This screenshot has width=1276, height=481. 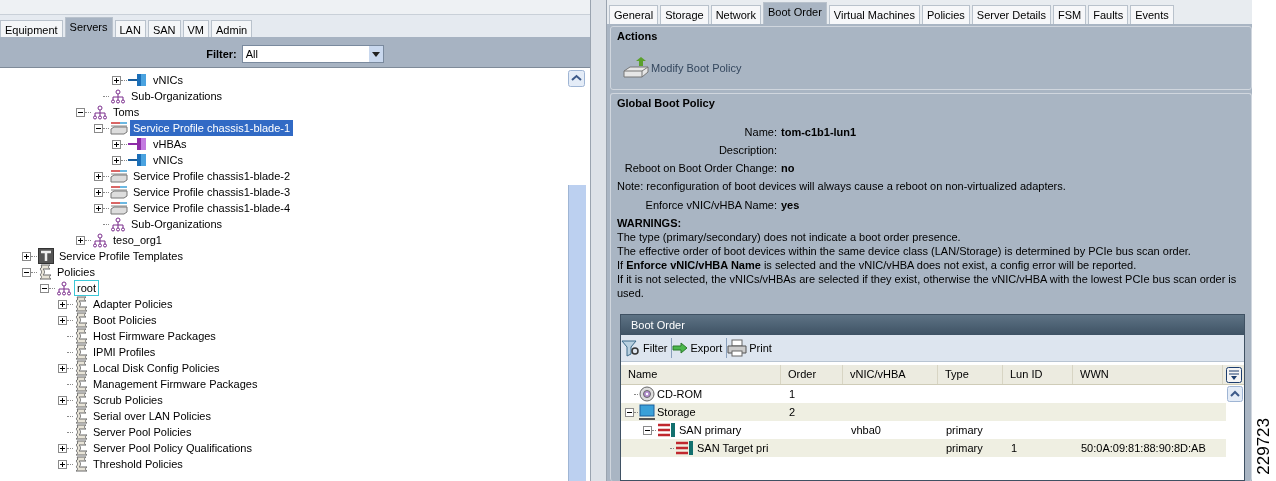 What do you see at coordinates (700, 168) in the screenshot?
I see `field-label: Reboot on Boot Order Change:` at bounding box center [700, 168].